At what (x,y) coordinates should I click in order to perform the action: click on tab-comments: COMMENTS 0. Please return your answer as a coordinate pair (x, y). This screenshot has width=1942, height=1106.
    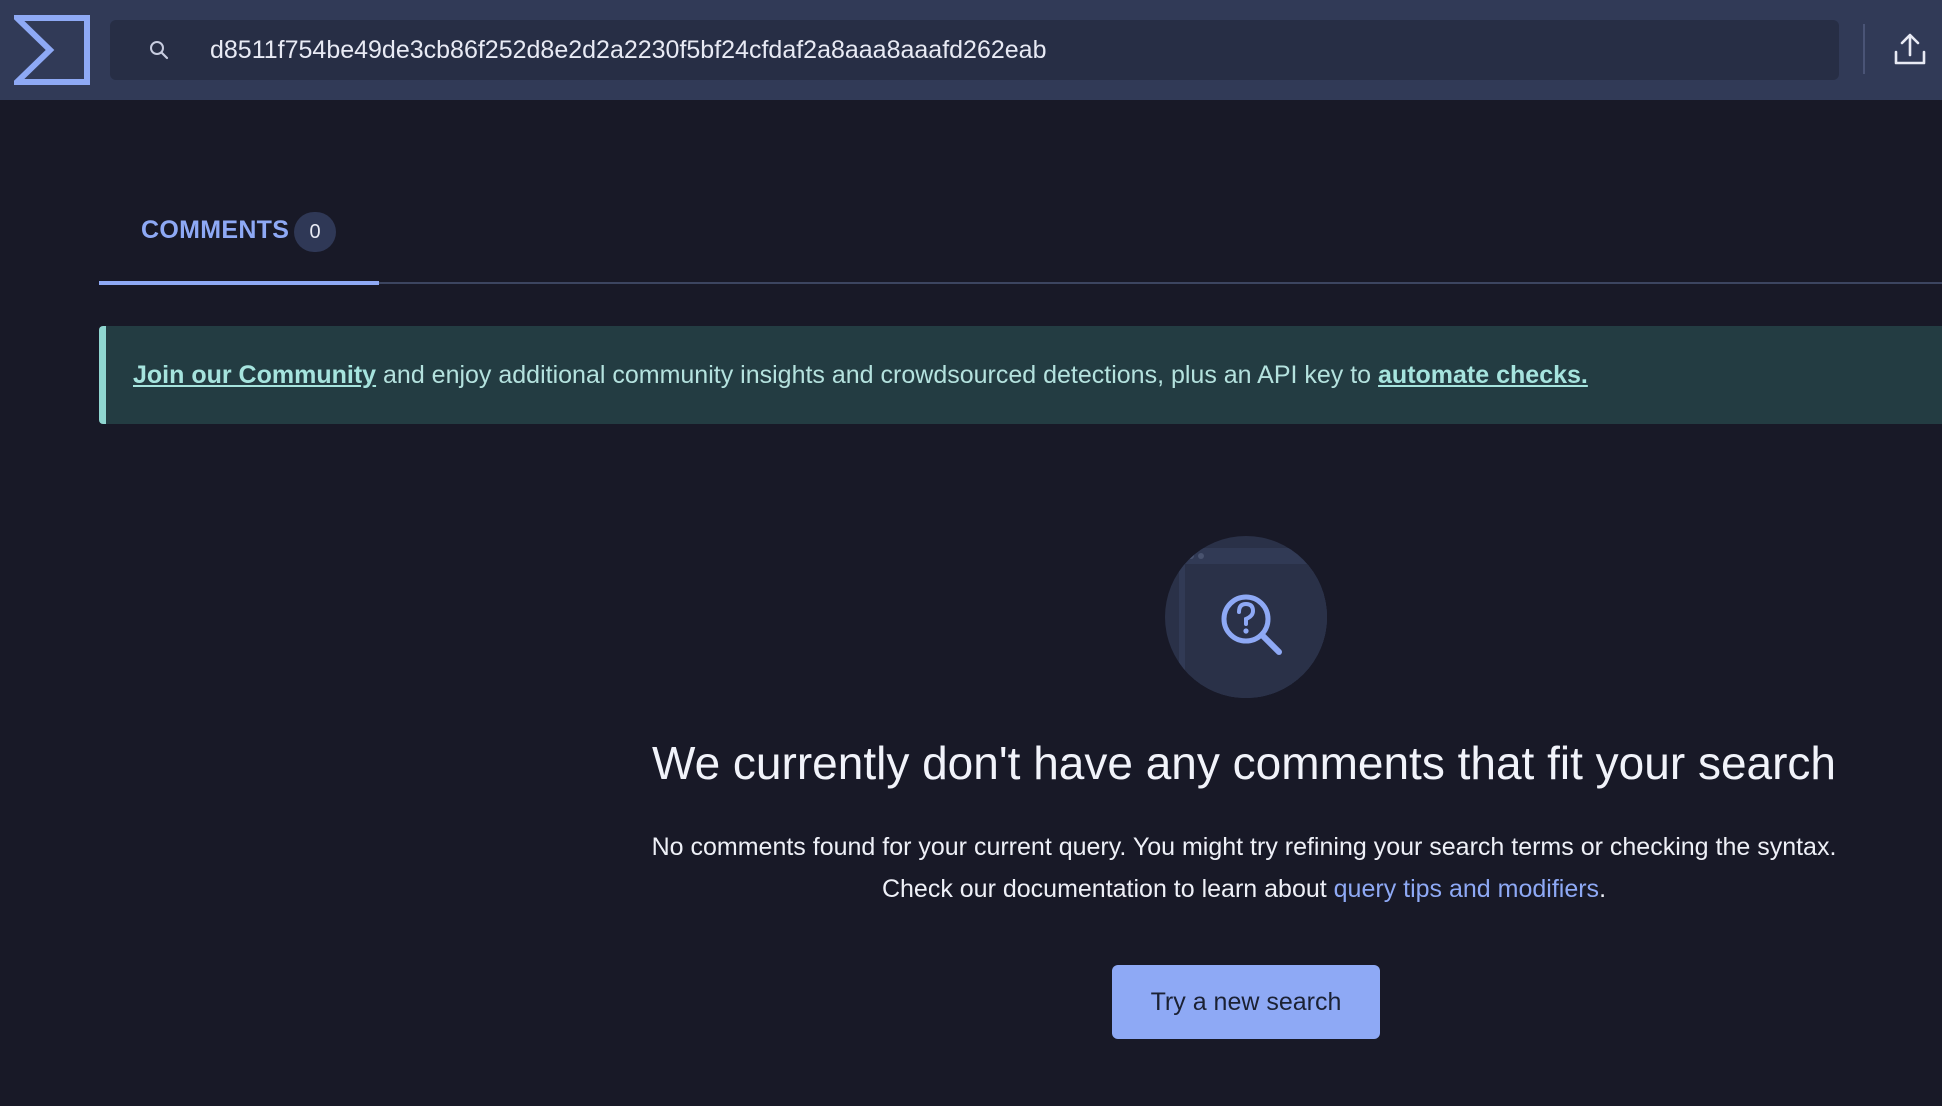
    Looking at the image, I should click on (239, 247).